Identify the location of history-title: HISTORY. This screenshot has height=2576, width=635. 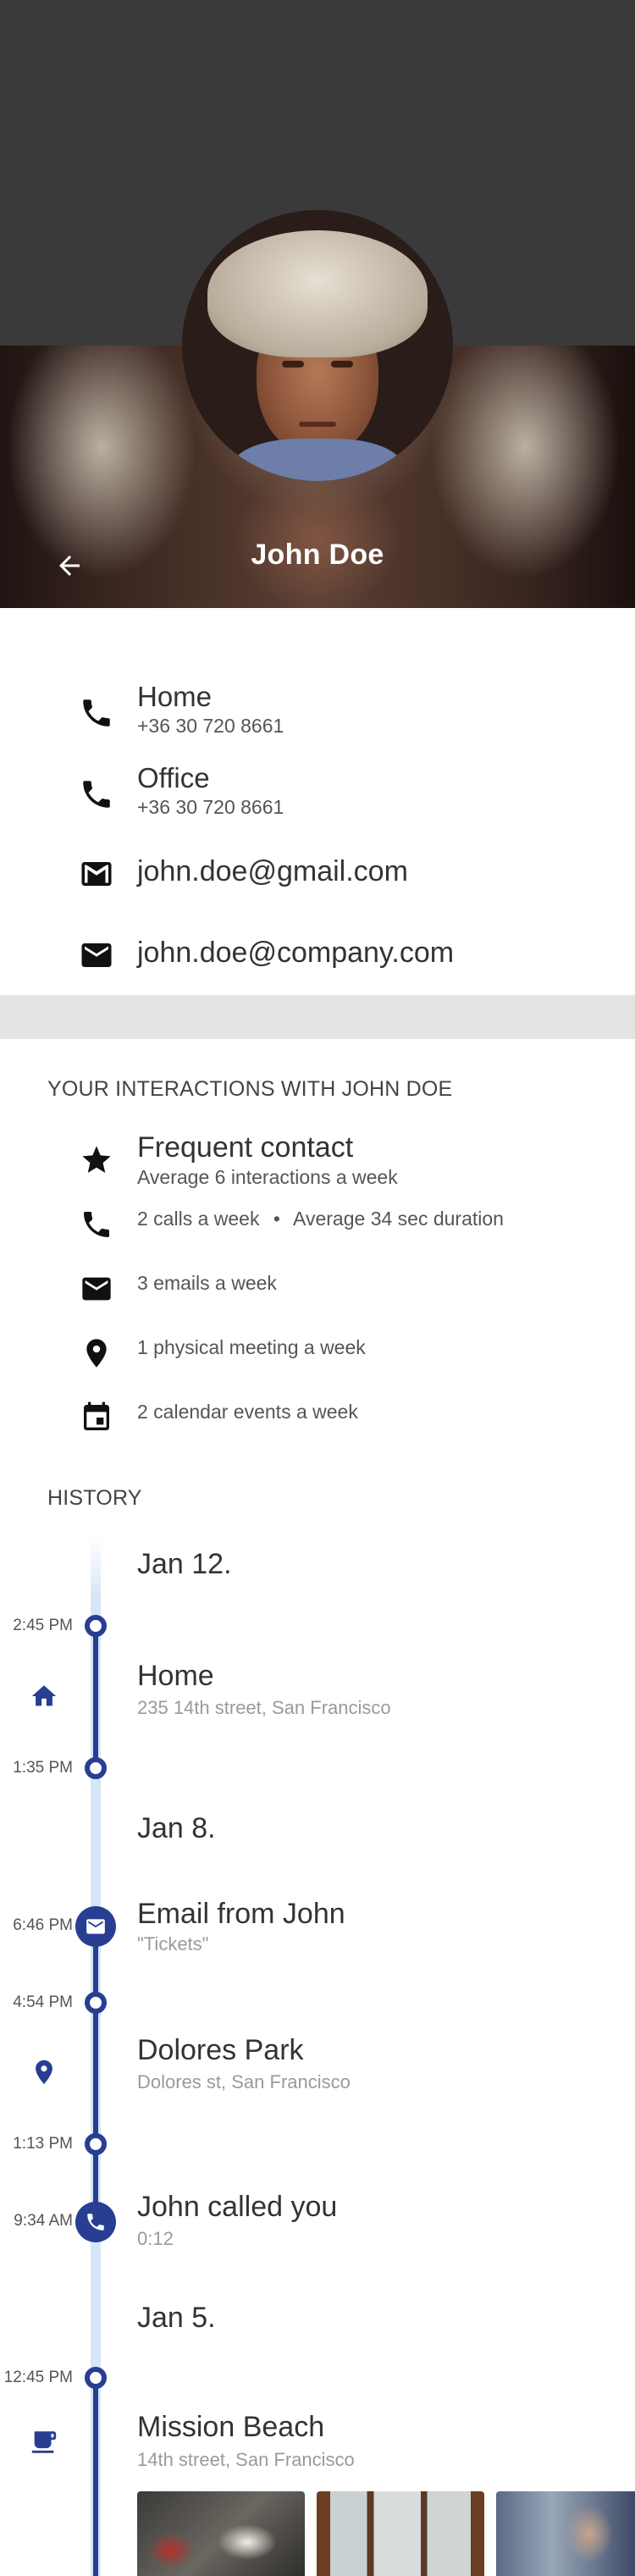
(94, 1498).